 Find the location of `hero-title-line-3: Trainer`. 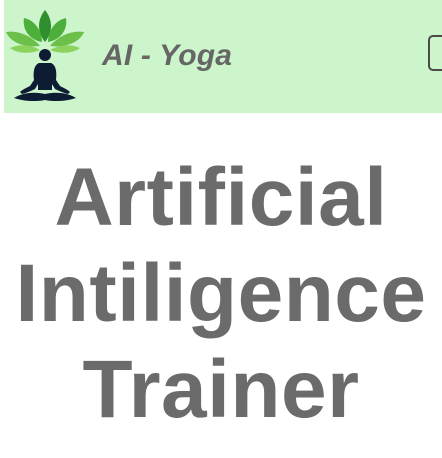

hero-title-line-3: Trainer is located at coordinates (221, 389).